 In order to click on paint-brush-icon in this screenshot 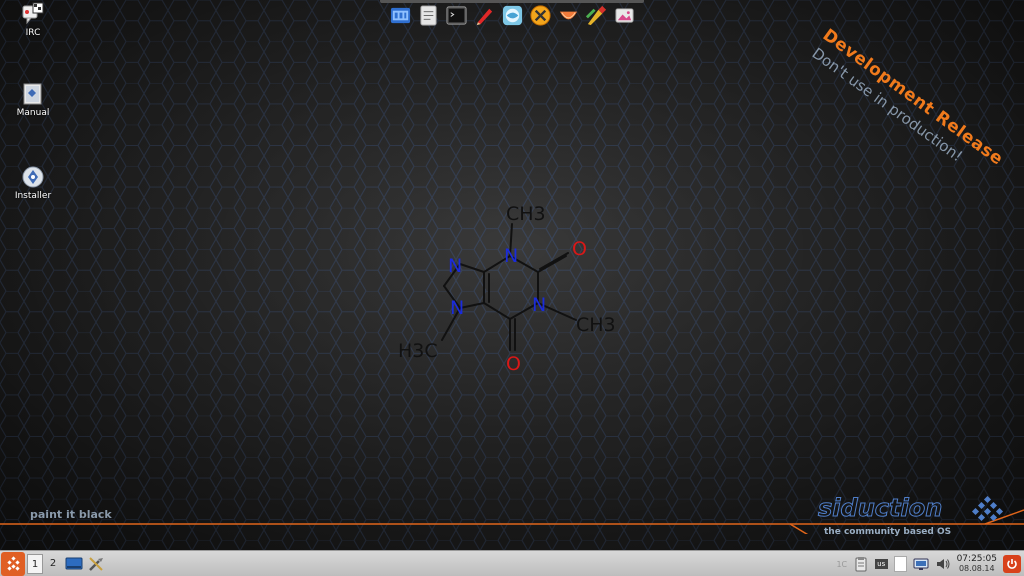, I will do `click(484, 15)`.